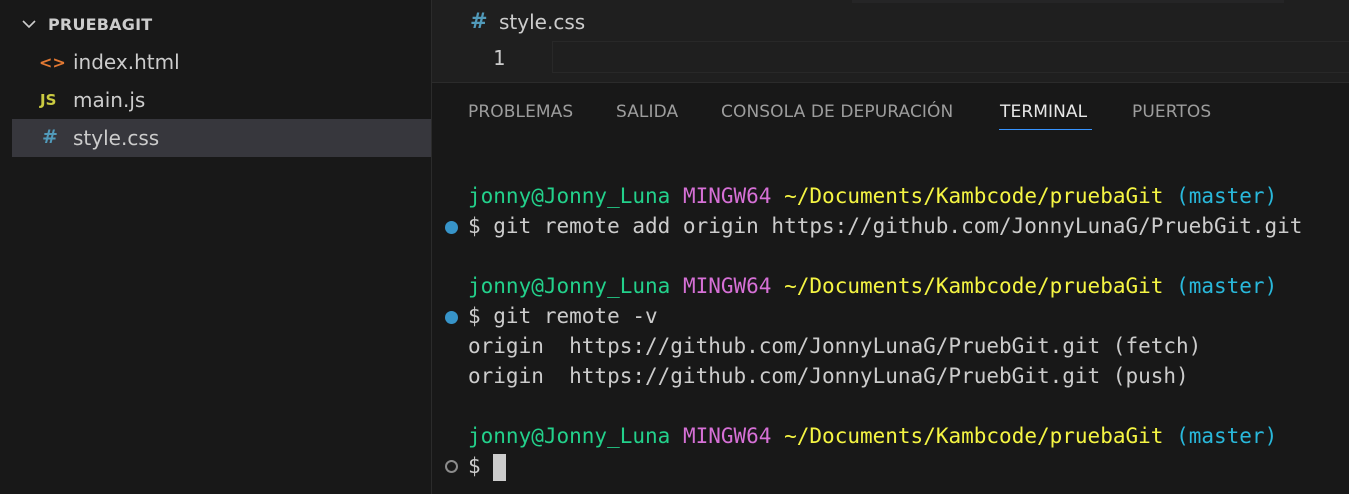 The width and height of the screenshot is (1349, 494). I want to click on html-file-icon: <>, so click(52, 62).